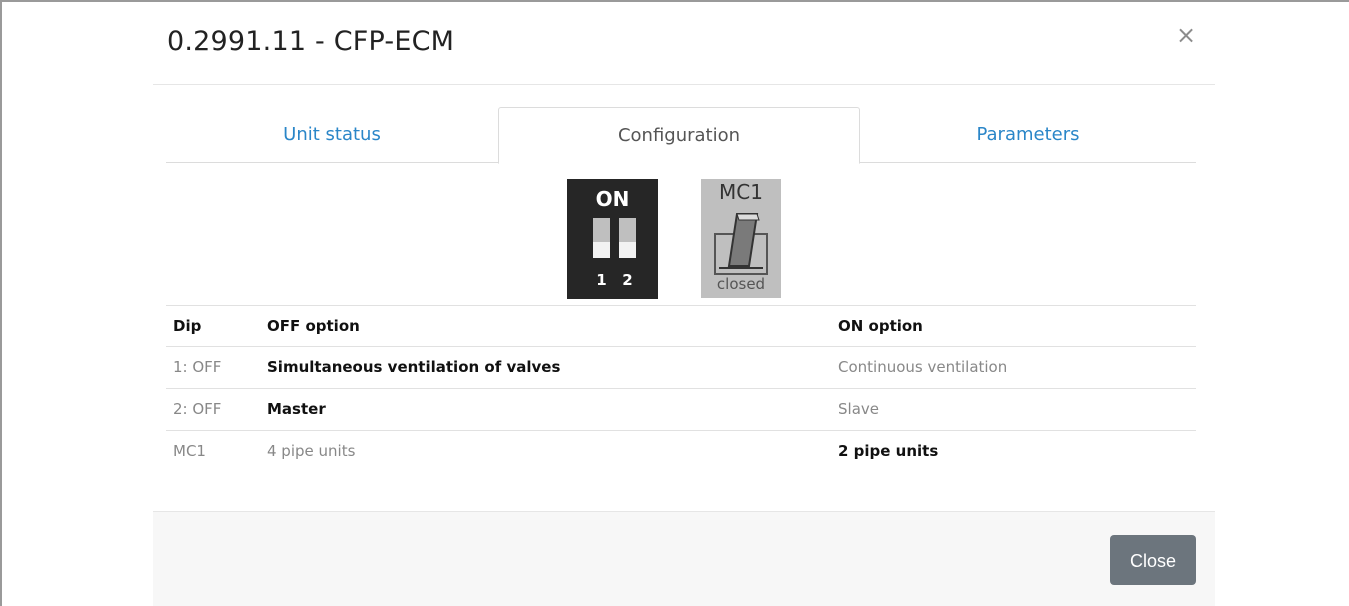 This screenshot has width=1349, height=606. I want to click on table-header-row: Dip OFF option ON option, so click(681, 325).